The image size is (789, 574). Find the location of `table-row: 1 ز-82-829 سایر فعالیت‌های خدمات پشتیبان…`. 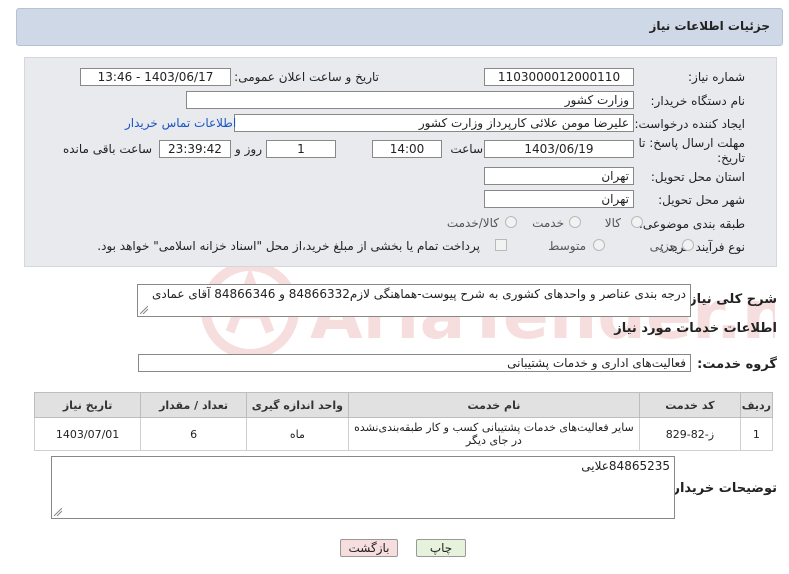

table-row: 1 ز-82-829 سایر فعالیت‌های خدمات پشتیبان… is located at coordinates (403, 434).